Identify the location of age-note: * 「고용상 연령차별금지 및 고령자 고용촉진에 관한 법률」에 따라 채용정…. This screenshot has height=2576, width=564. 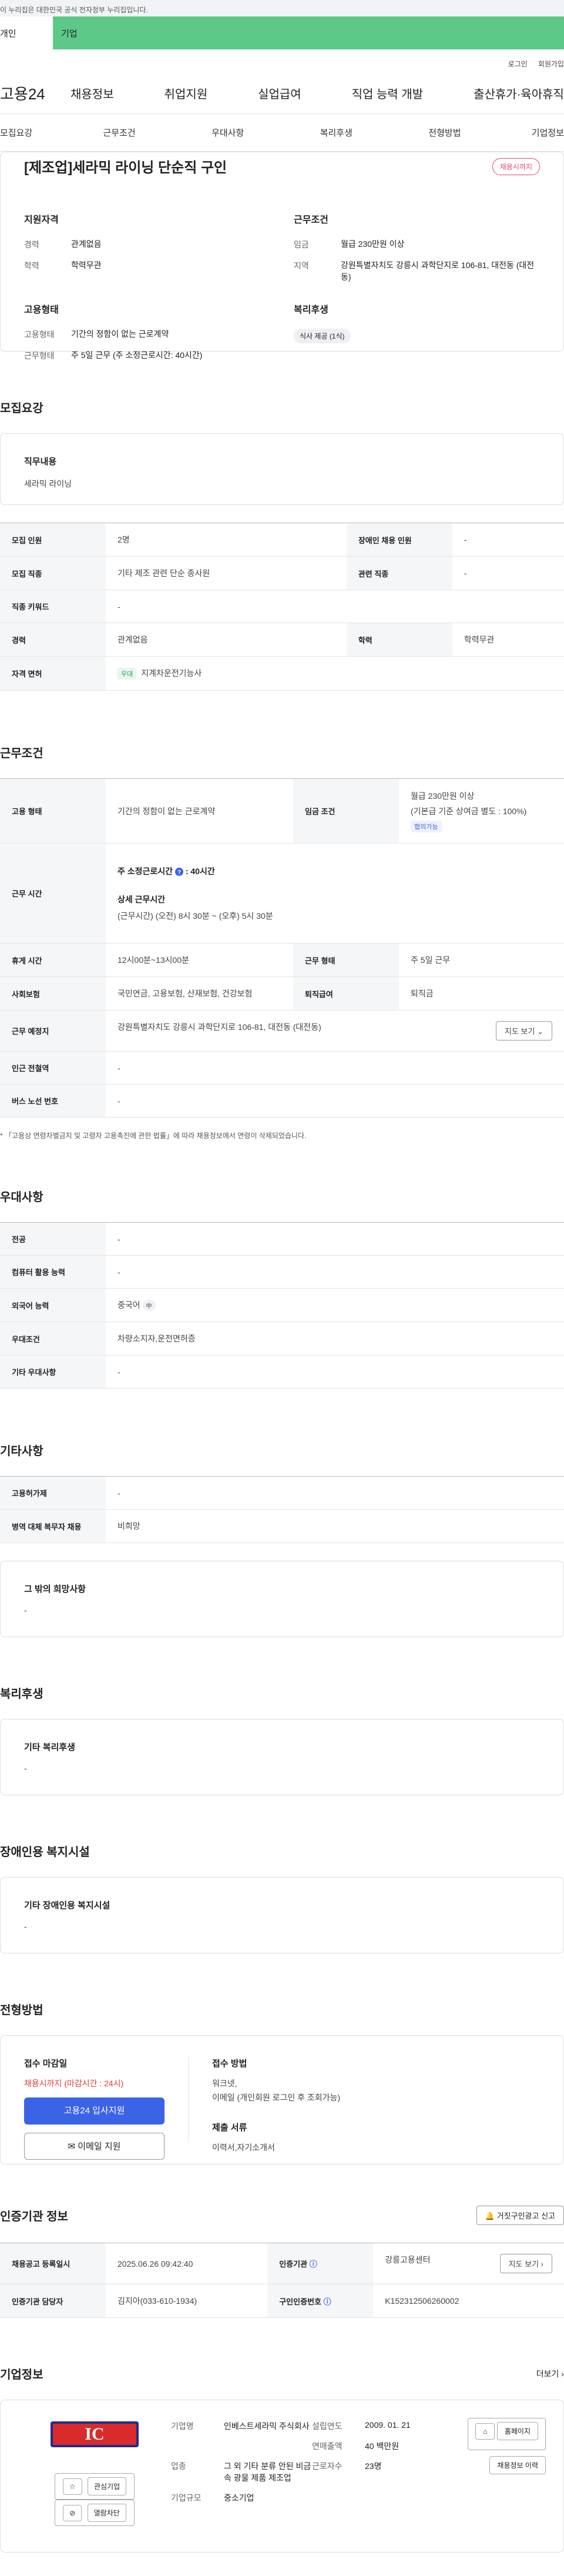
(153, 1136).